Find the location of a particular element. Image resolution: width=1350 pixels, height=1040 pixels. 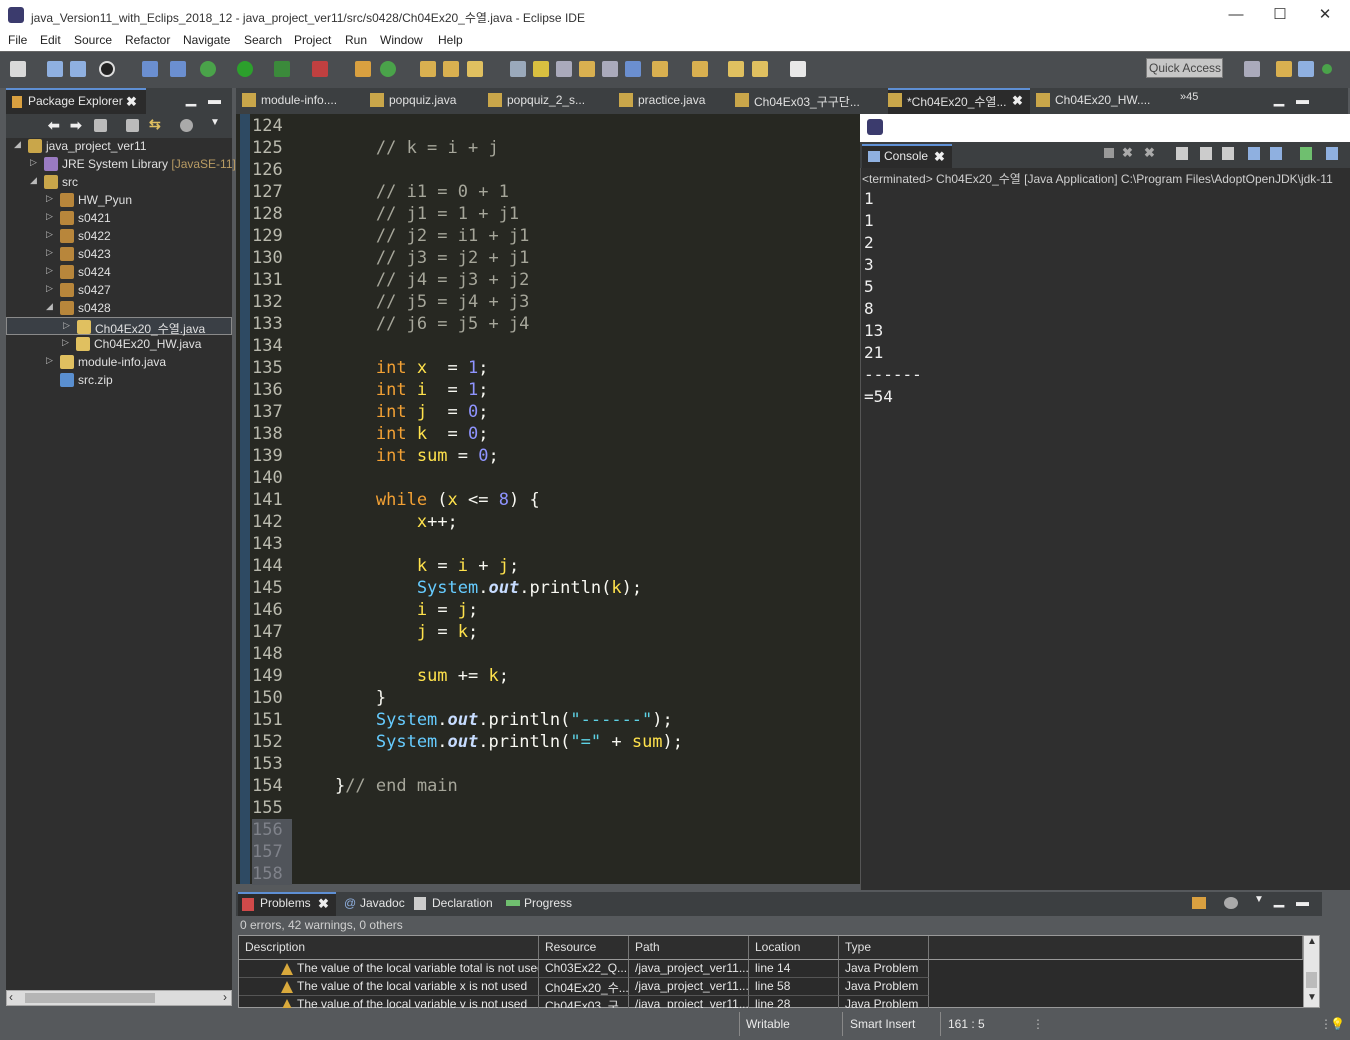

code-line: while (x <= 8) { is located at coordinates (417, 500).